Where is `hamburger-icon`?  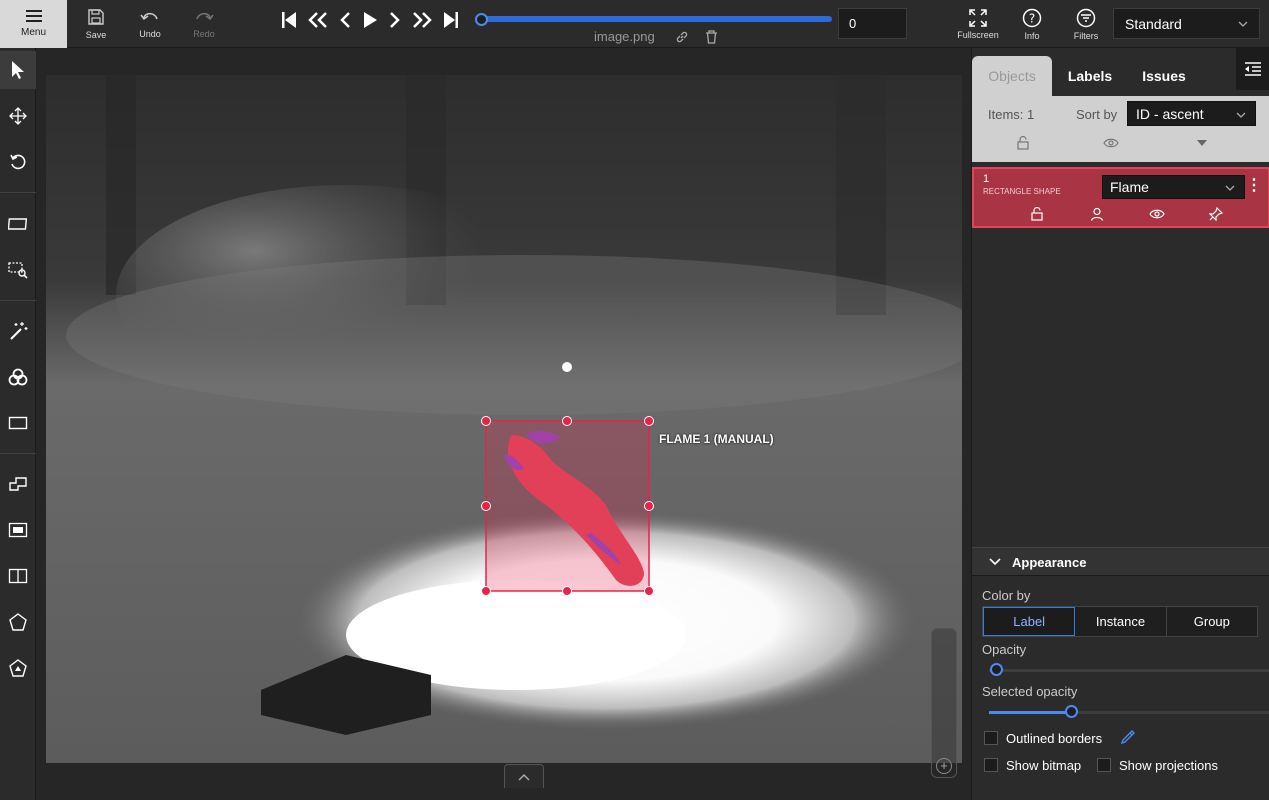 hamburger-icon is located at coordinates (33, 16).